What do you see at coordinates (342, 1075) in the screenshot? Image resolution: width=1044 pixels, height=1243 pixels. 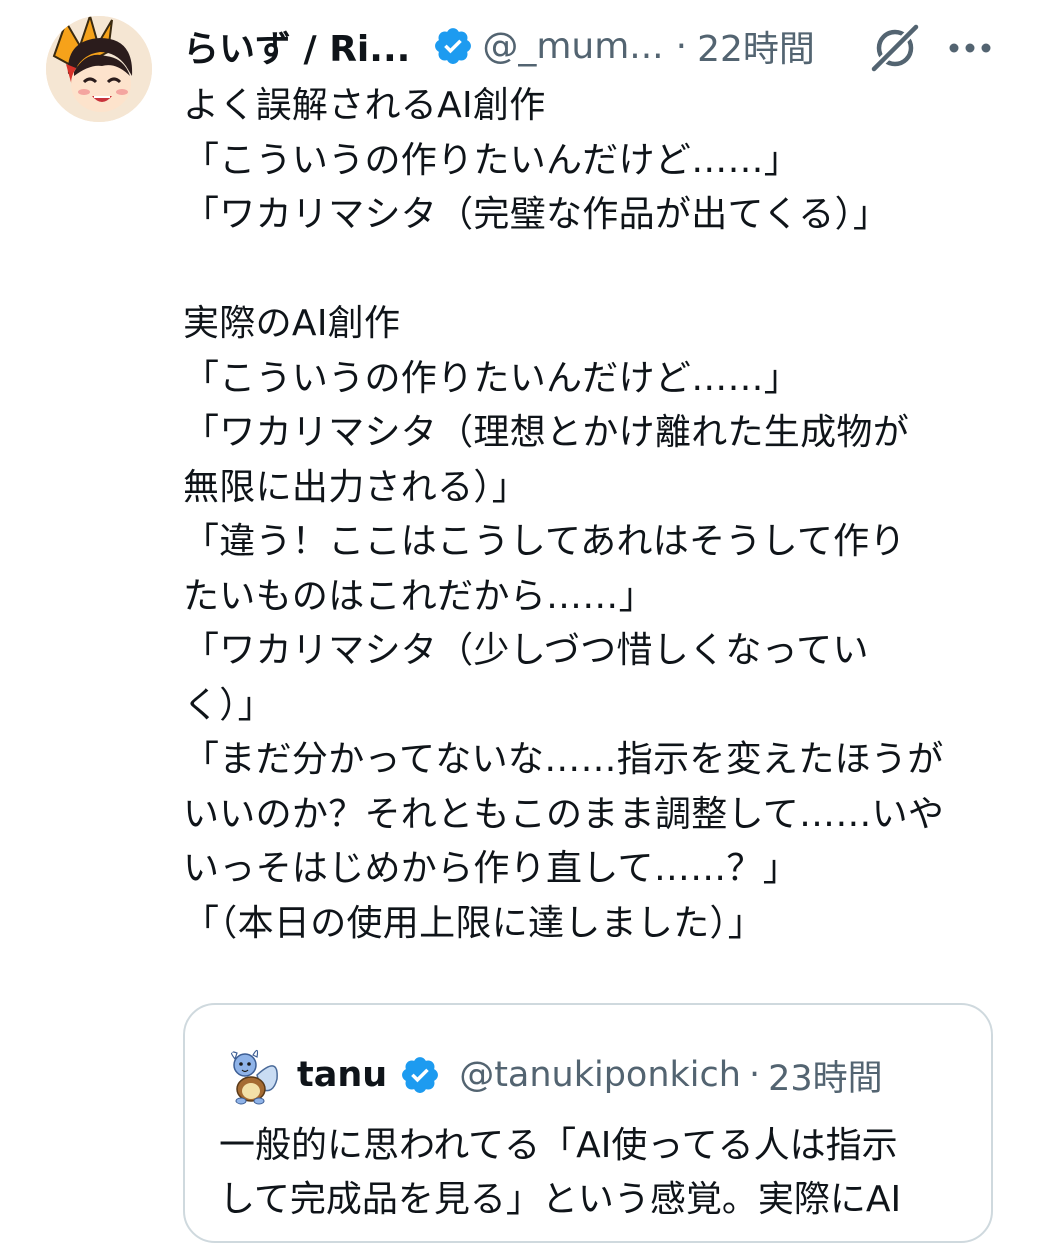 I see `quoted-author-display-name: tanu` at bounding box center [342, 1075].